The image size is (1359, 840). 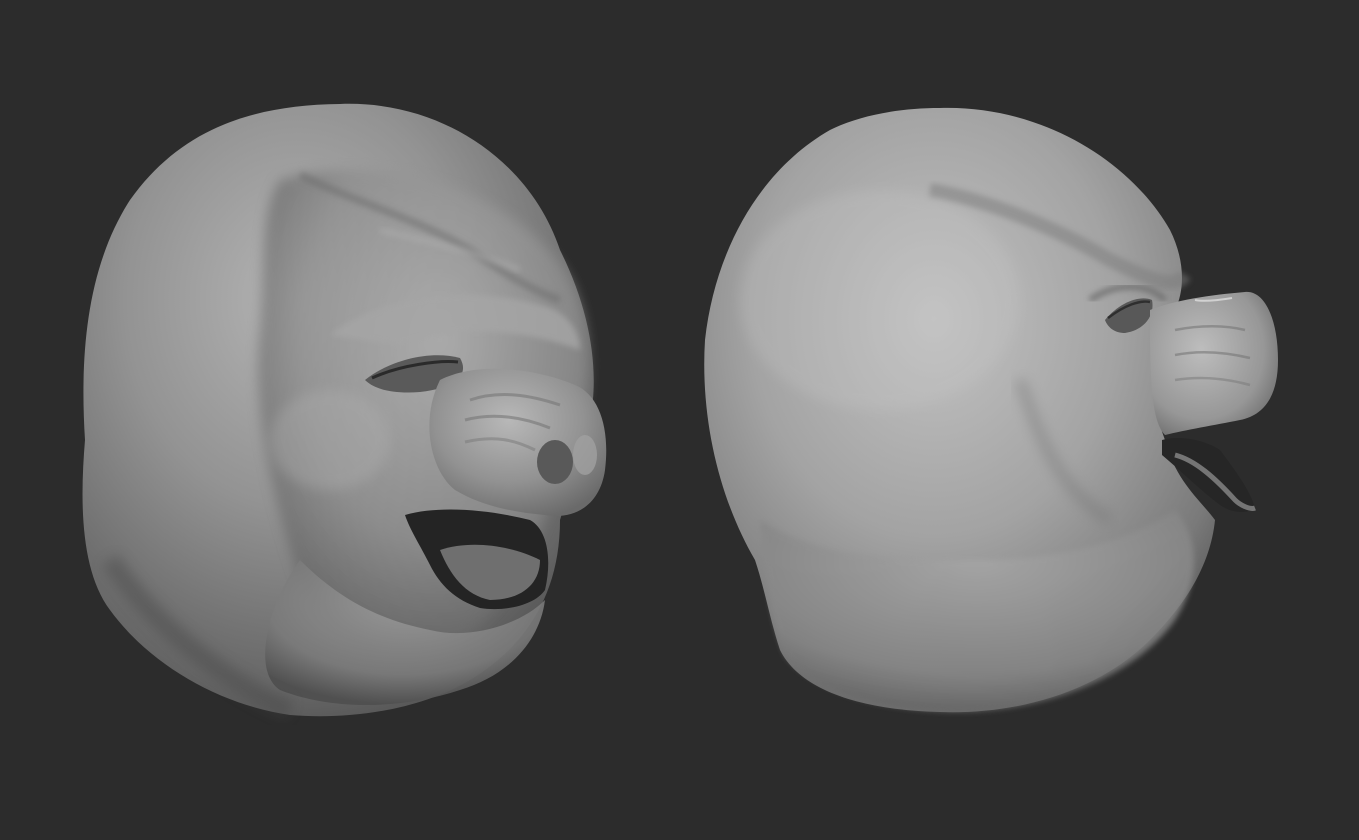 I want to click on head1-nostril, so click(x=555, y=462).